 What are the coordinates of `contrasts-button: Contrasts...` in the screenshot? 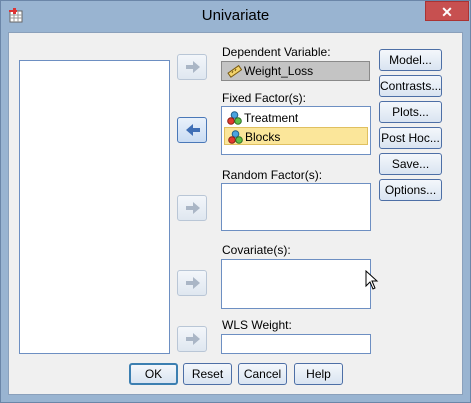 It's located at (410, 86).